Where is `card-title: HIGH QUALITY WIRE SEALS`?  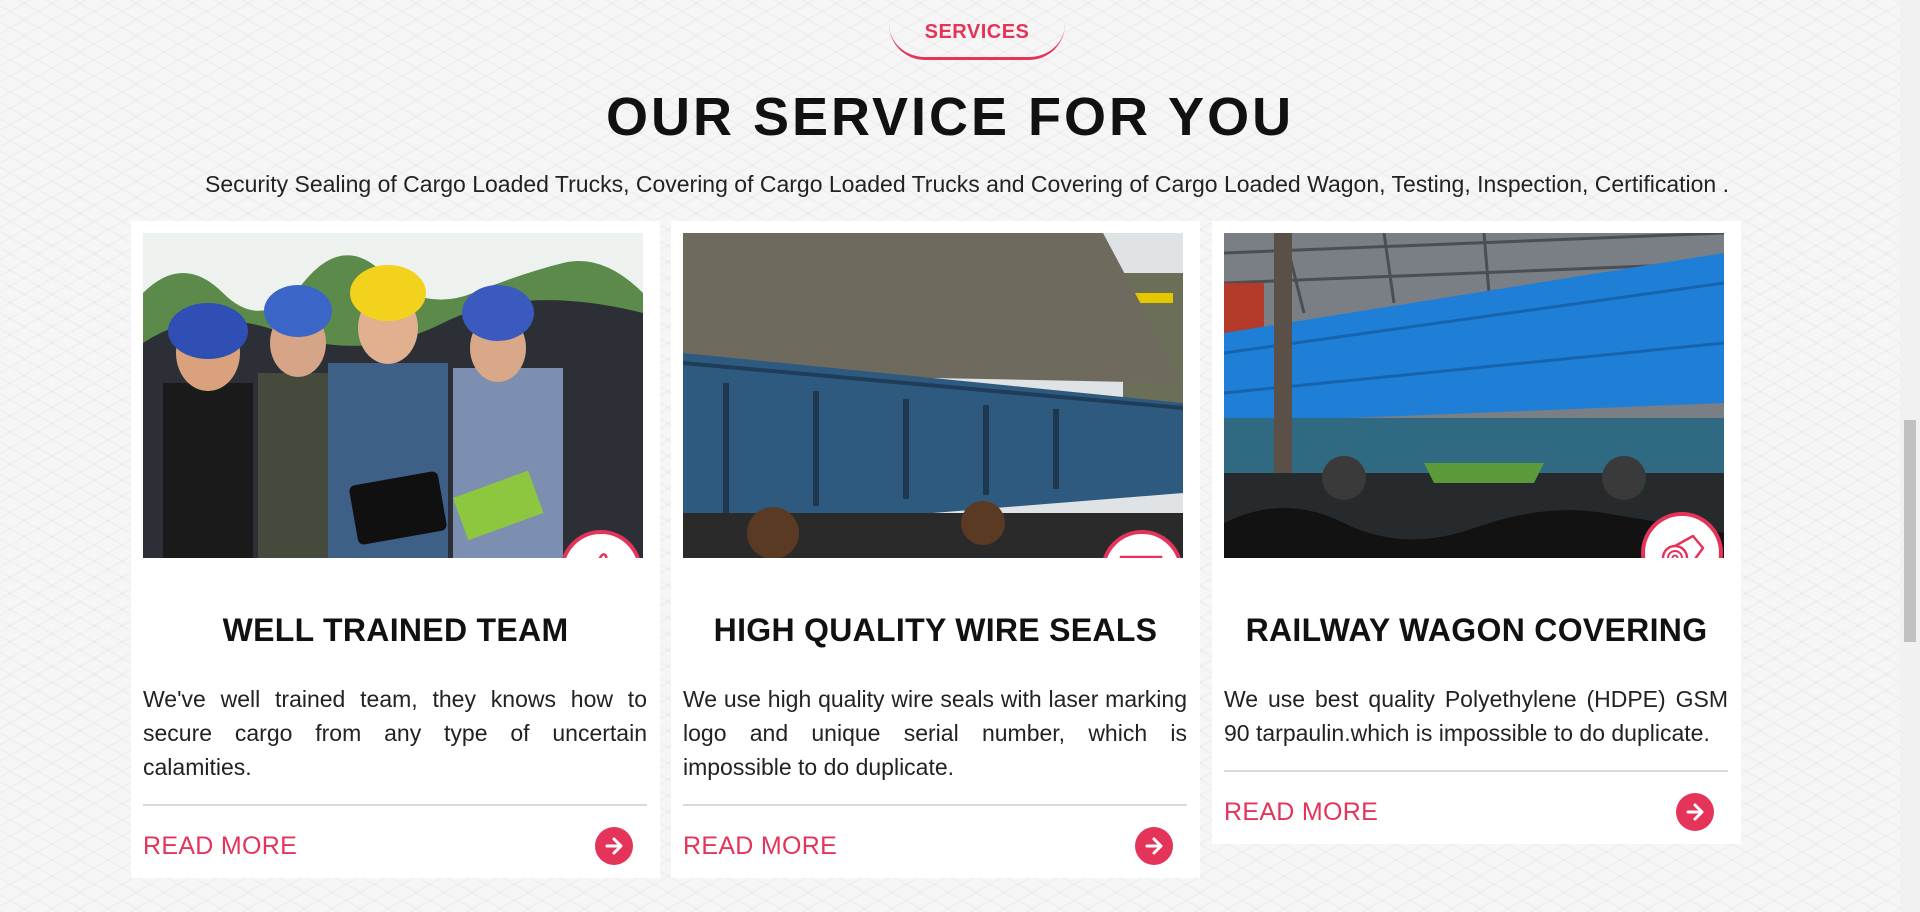
card-title: HIGH QUALITY WIRE SEALS is located at coordinates (935, 630).